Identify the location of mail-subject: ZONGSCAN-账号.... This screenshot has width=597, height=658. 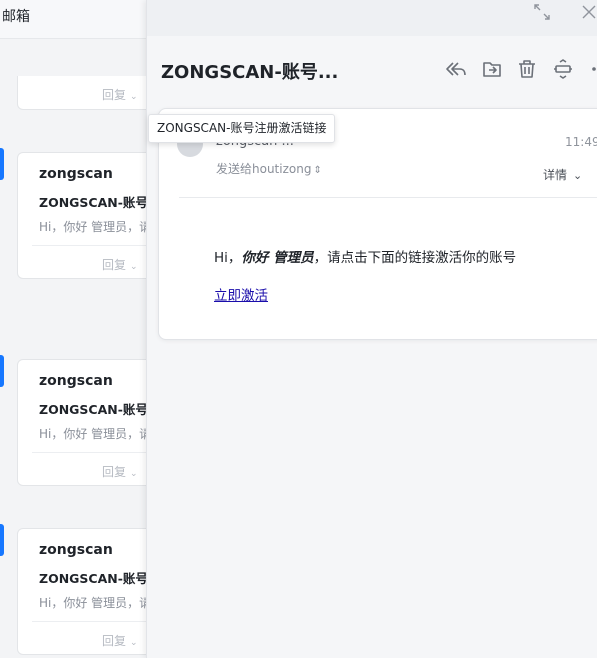
(250, 72).